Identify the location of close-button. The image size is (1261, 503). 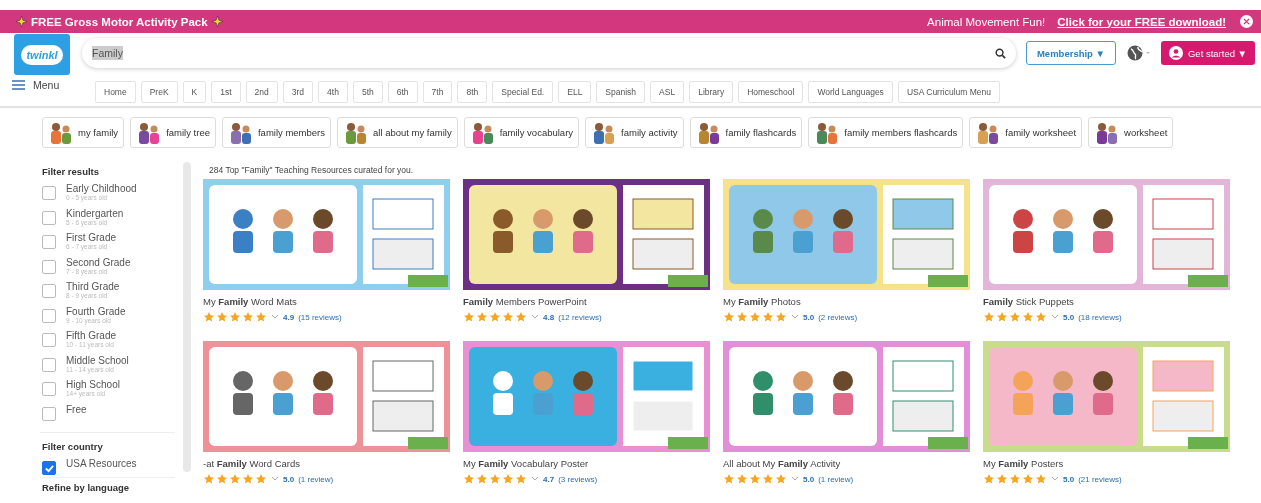
(1246, 21).